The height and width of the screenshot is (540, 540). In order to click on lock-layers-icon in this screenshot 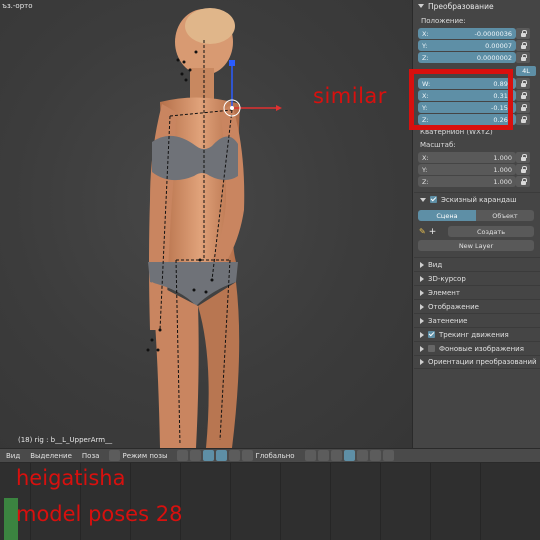, I will do `click(349, 455)`.